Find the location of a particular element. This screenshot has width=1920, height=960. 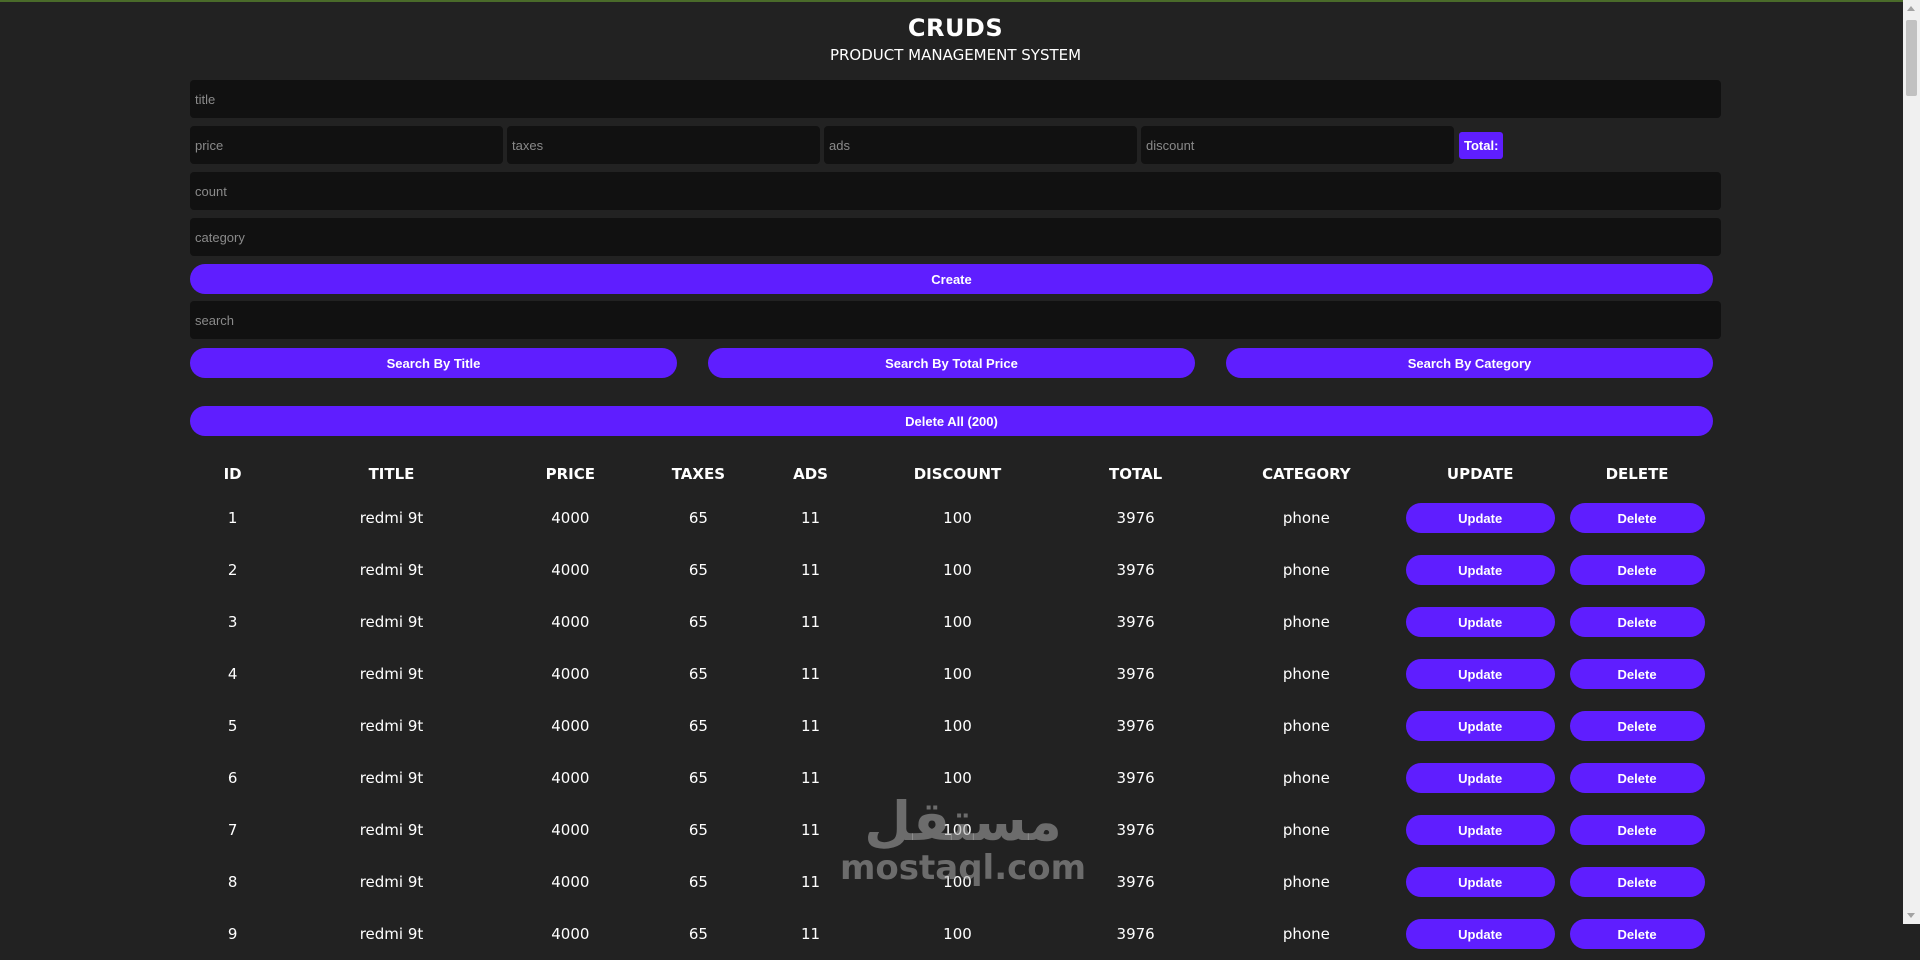

column-header-total: TOTAL is located at coordinates (1136, 474).